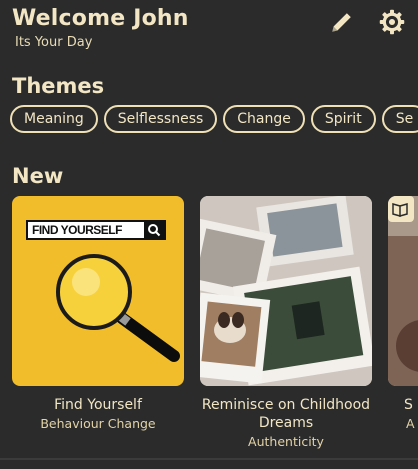 This screenshot has height=469, width=418. What do you see at coordinates (118, 308) in the screenshot?
I see `magnifying-glass-icon` at bounding box center [118, 308].